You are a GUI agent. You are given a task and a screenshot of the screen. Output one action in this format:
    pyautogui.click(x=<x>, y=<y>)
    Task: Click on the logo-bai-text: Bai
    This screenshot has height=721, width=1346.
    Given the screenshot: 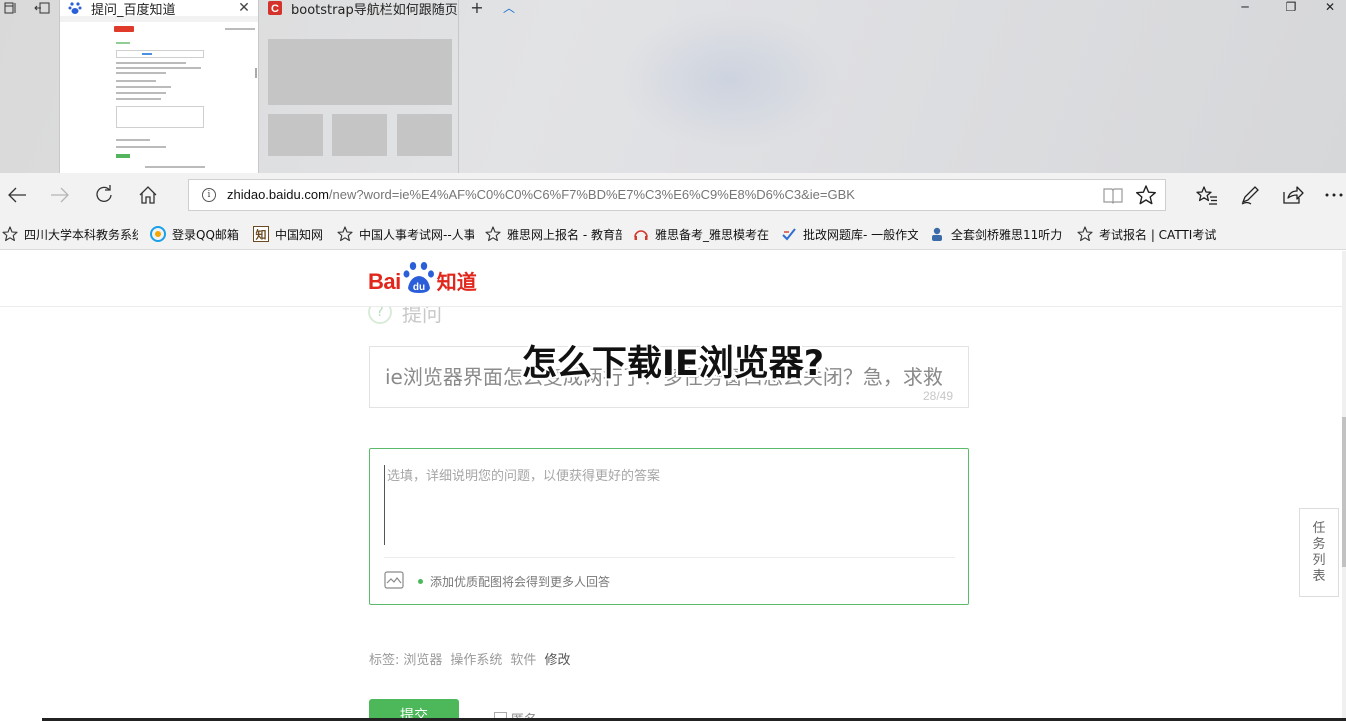 What is the action you would take?
    pyautogui.click(x=384, y=281)
    